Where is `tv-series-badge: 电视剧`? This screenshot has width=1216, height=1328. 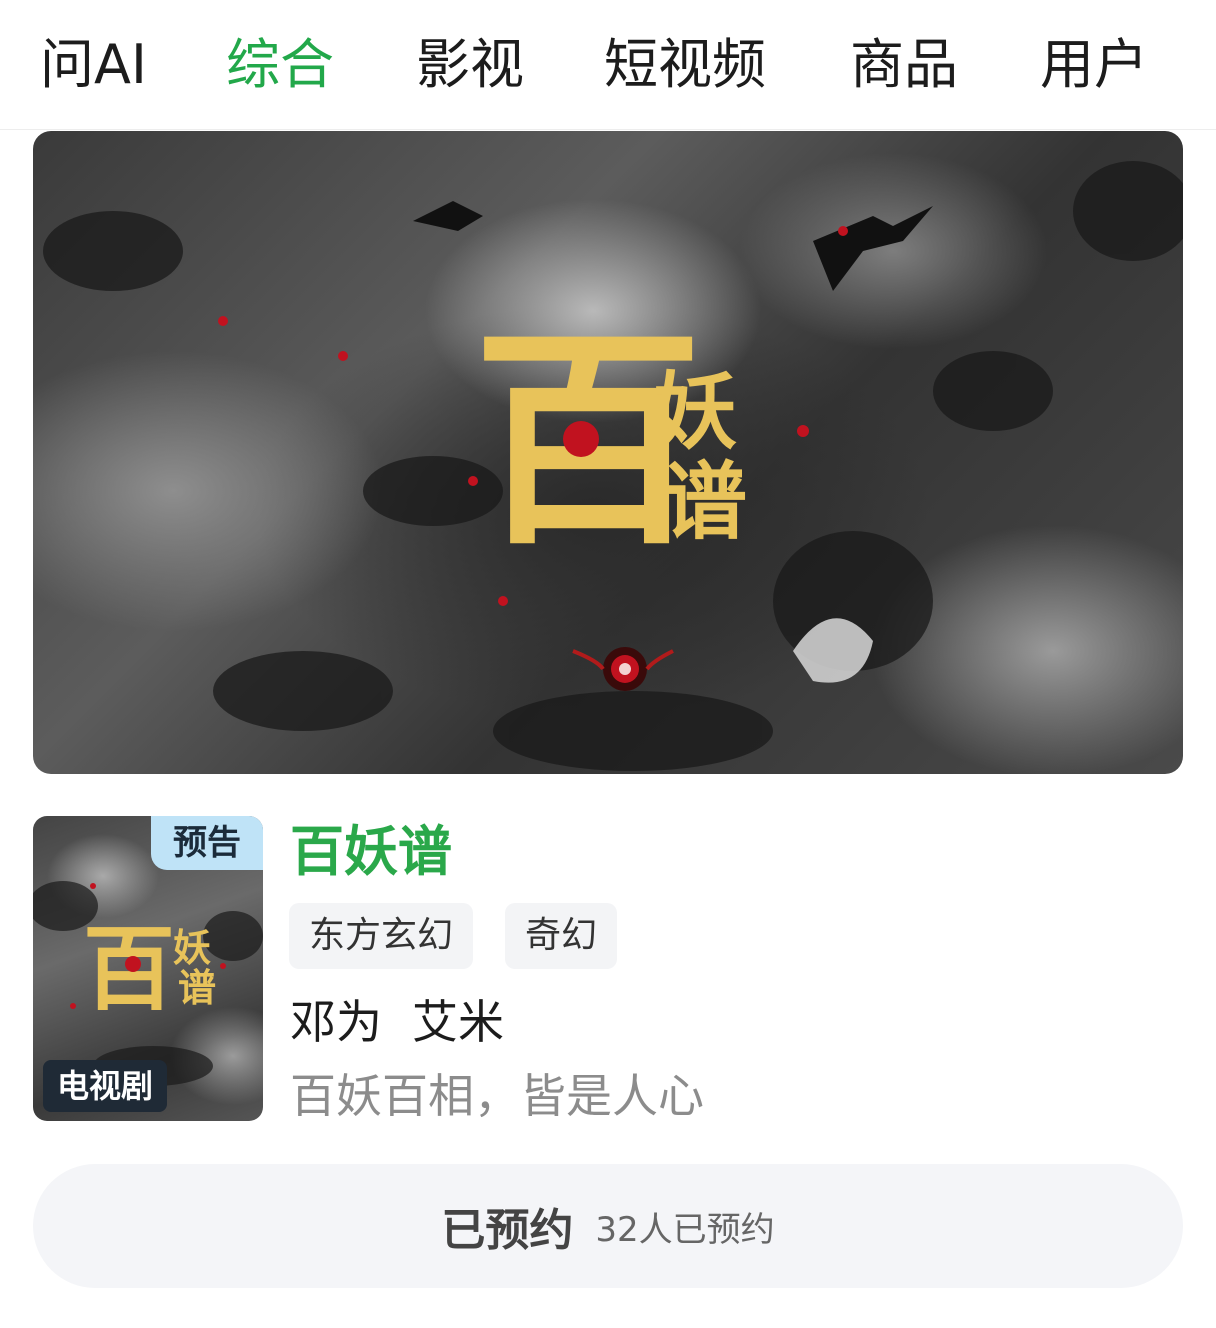 tv-series-badge: 电视剧 is located at coordinates (105, 1086).